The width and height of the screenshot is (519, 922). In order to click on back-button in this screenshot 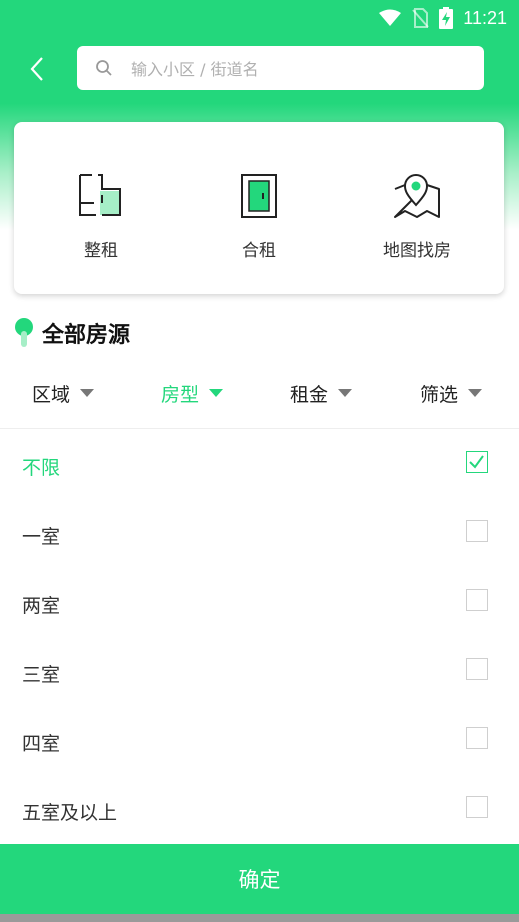, I will do `click(37, 69)`.